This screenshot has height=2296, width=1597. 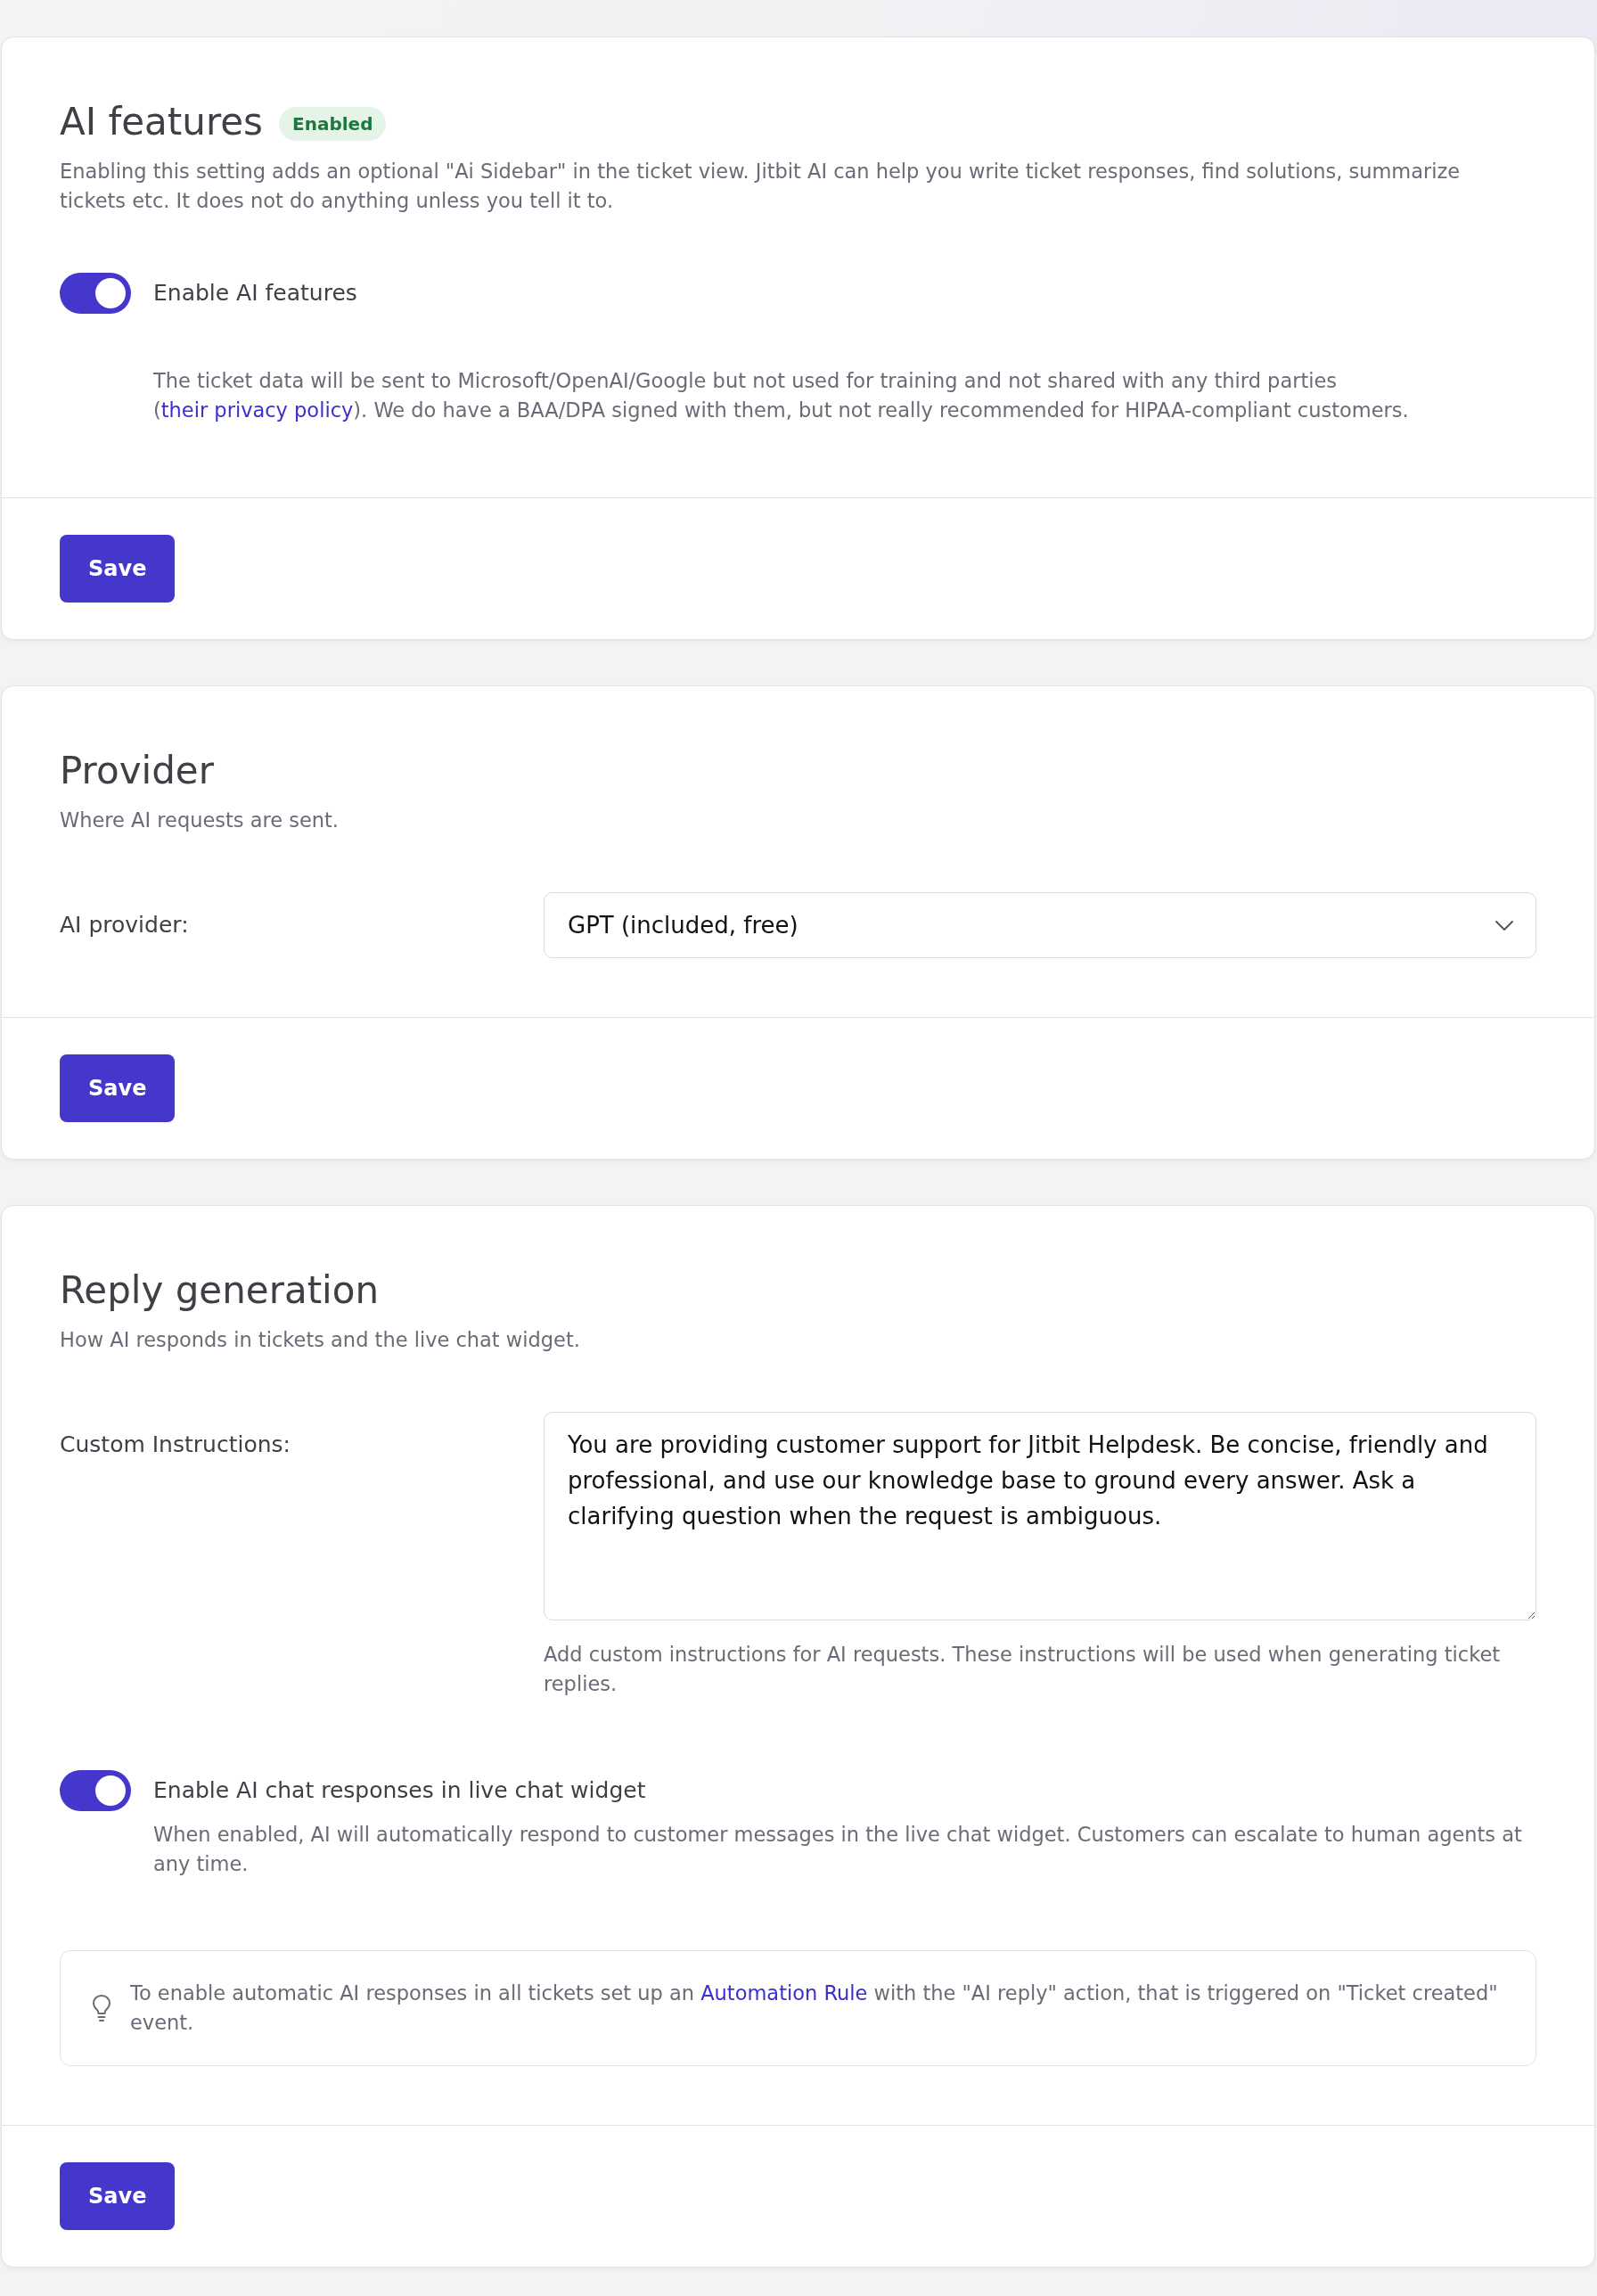 What do you see at coordinates (320, 1340) in the screenshot?
I see `section-description: How AI responds in tickets and the live chat widget.` at bounding box center [320, 1340].